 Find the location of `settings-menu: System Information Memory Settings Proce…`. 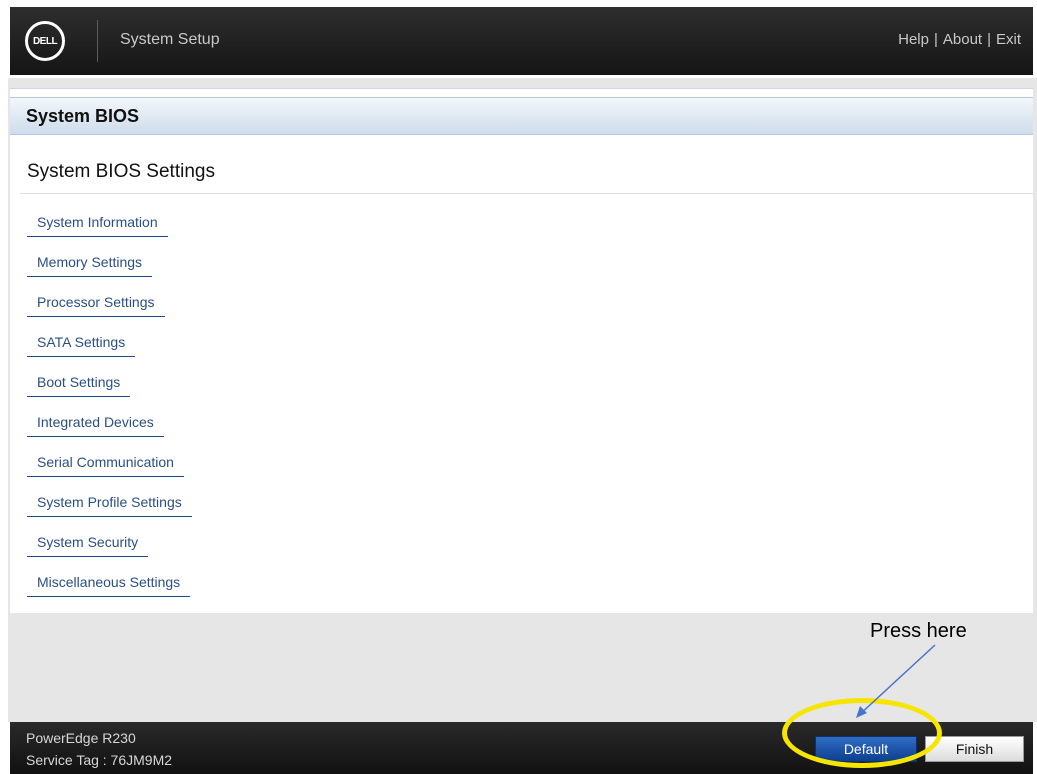

settings-menu: System Information Memory Settings Proce… is located at coordinates (109, 413).